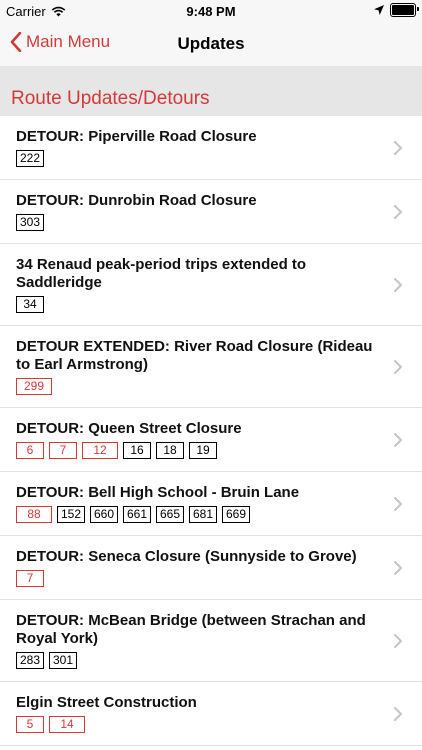 The width and height of the screenshot is (422, 750). Describe the element at coordinates (211, 91) in the screenshot. I see `section-header: Route Updates/Detours` at that location.